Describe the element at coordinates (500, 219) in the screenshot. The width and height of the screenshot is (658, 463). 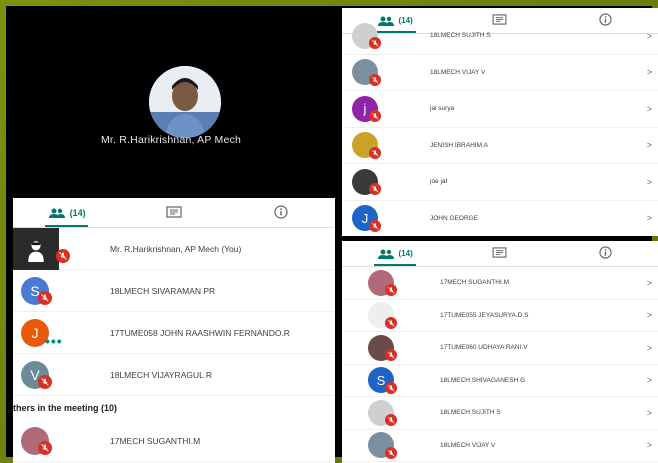
I see `participant-row: J JOHN GEORGE >` at that location.